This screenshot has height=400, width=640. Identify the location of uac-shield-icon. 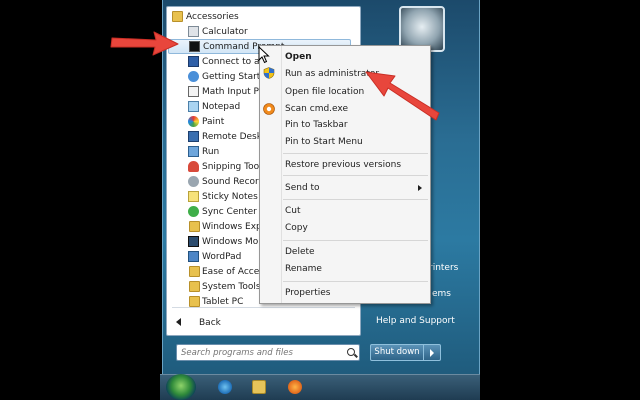
(269, 73).